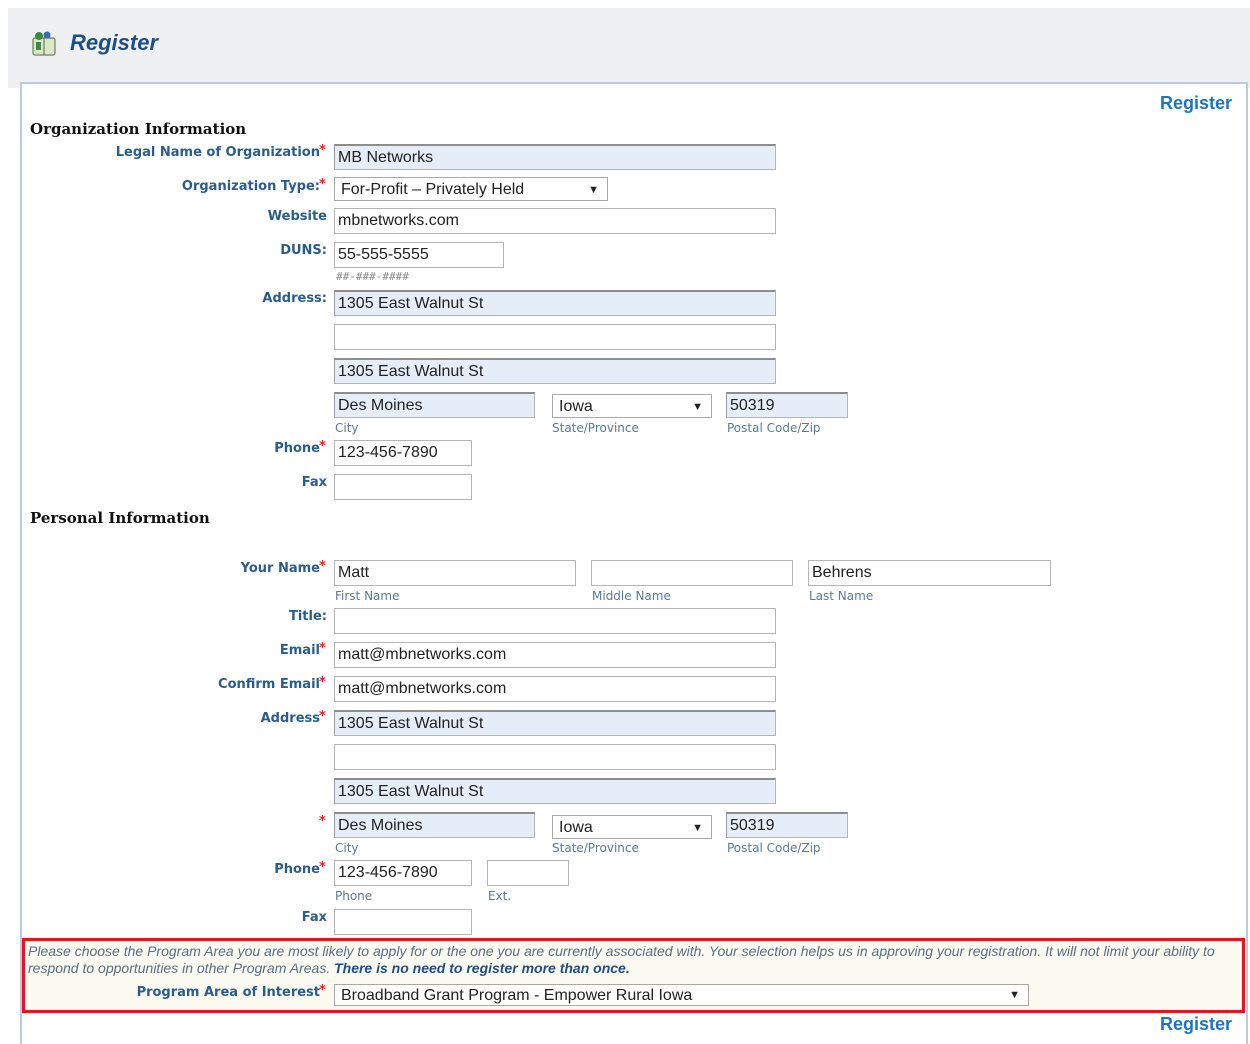  Describe the element at coordinates (297, 869) in the screenshot. I see `person-phone-label: Phone` at that location.